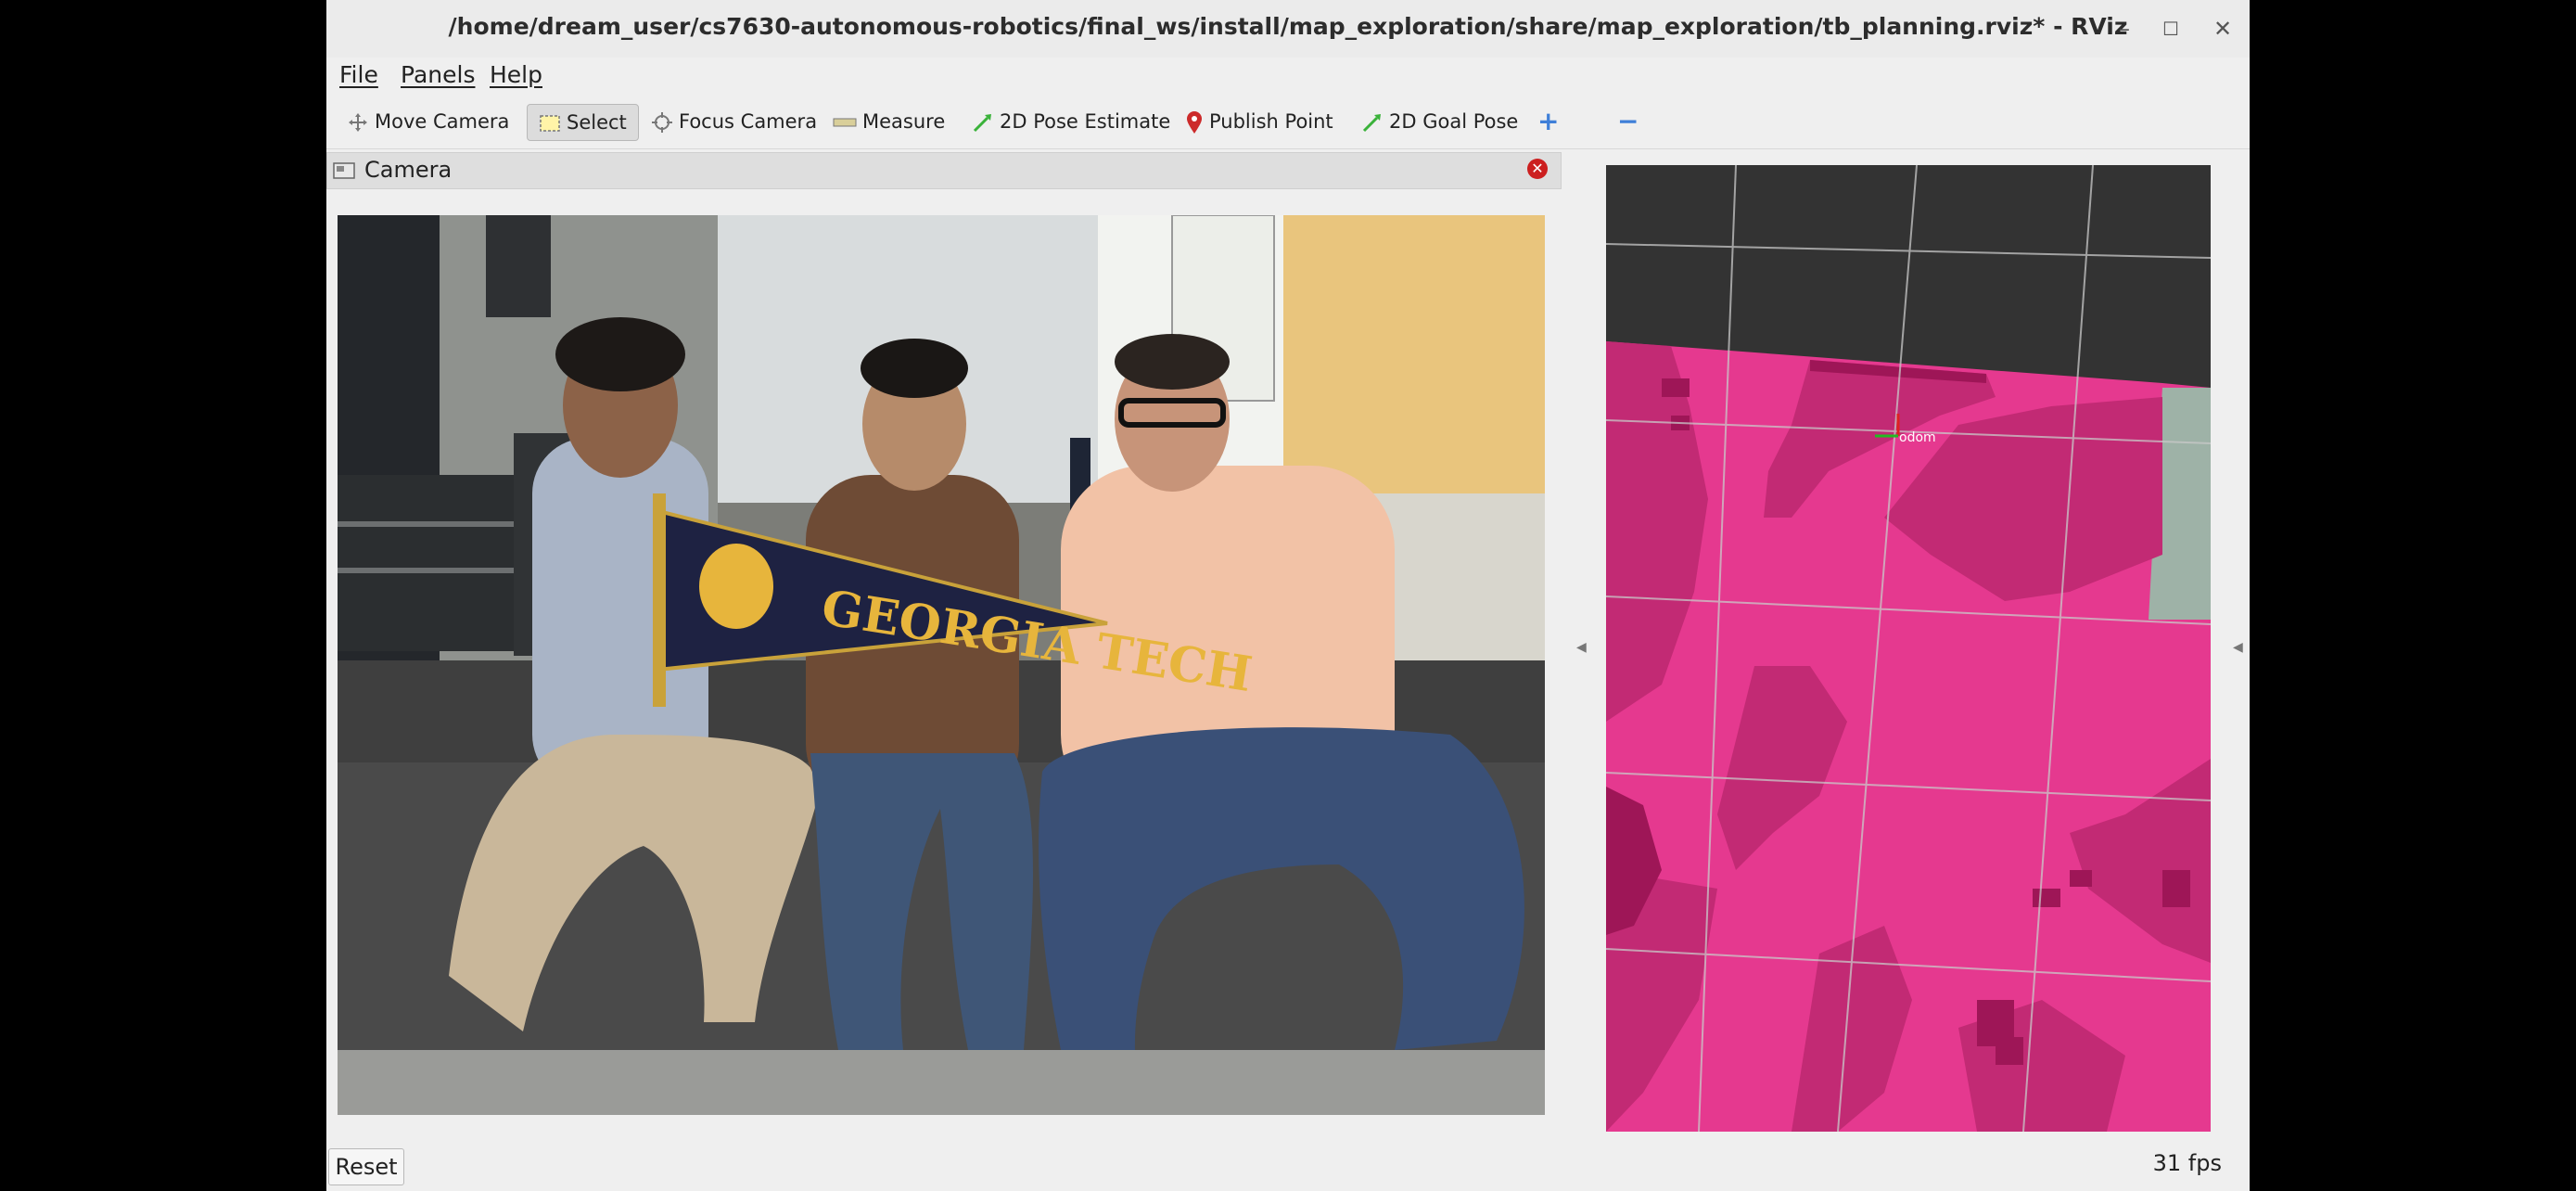  I want to click on tool-label: 2D Pose Estimate, so click(1085, 121).